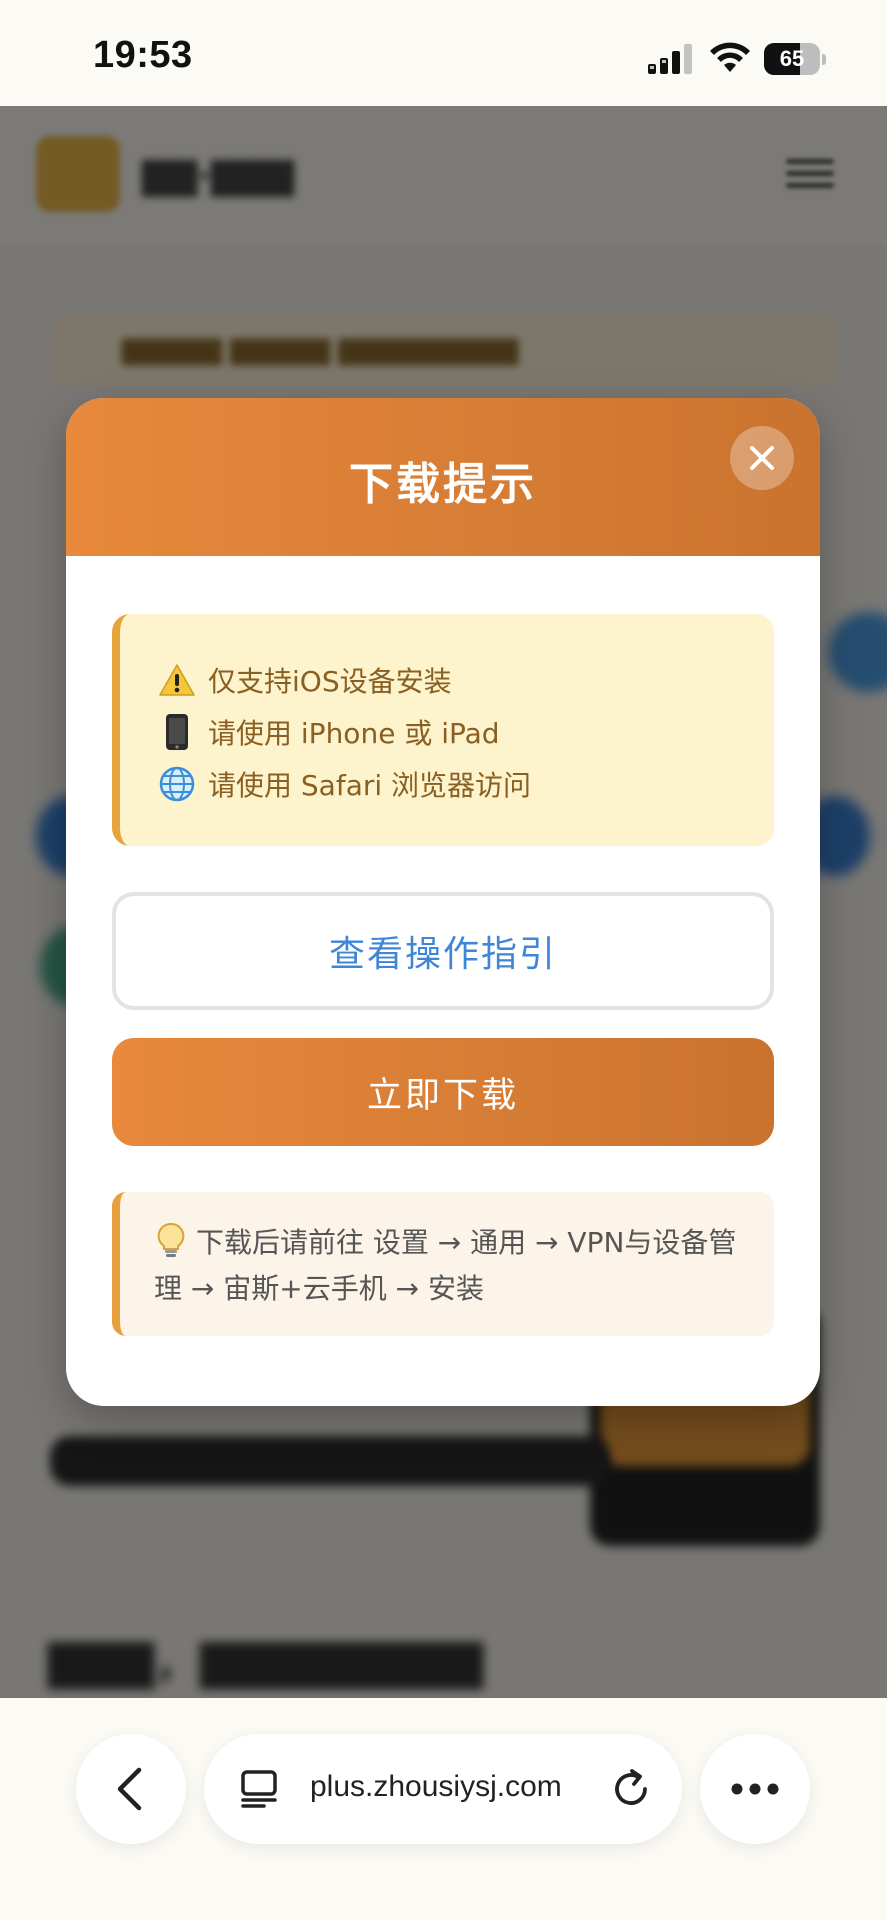 Image resolution: width=887 pixels, height=1920 pixels. Describe the element at coordinates (670, 59) in the screenshot. I see `cellular-signal-icon` at that location.